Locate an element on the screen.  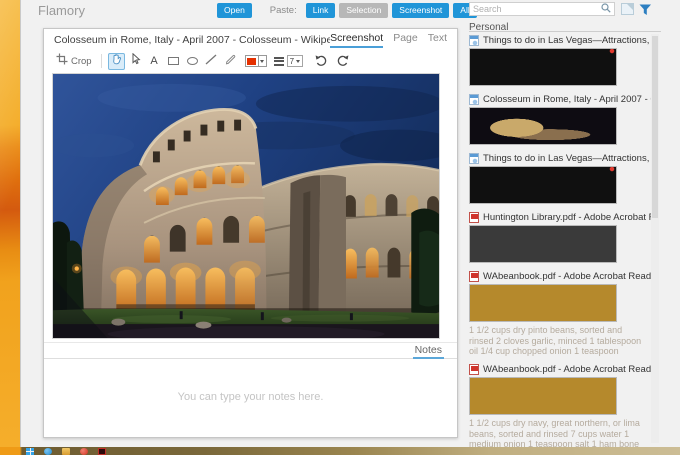
thickness-picker: 7 is located at coordinates (288, 61).